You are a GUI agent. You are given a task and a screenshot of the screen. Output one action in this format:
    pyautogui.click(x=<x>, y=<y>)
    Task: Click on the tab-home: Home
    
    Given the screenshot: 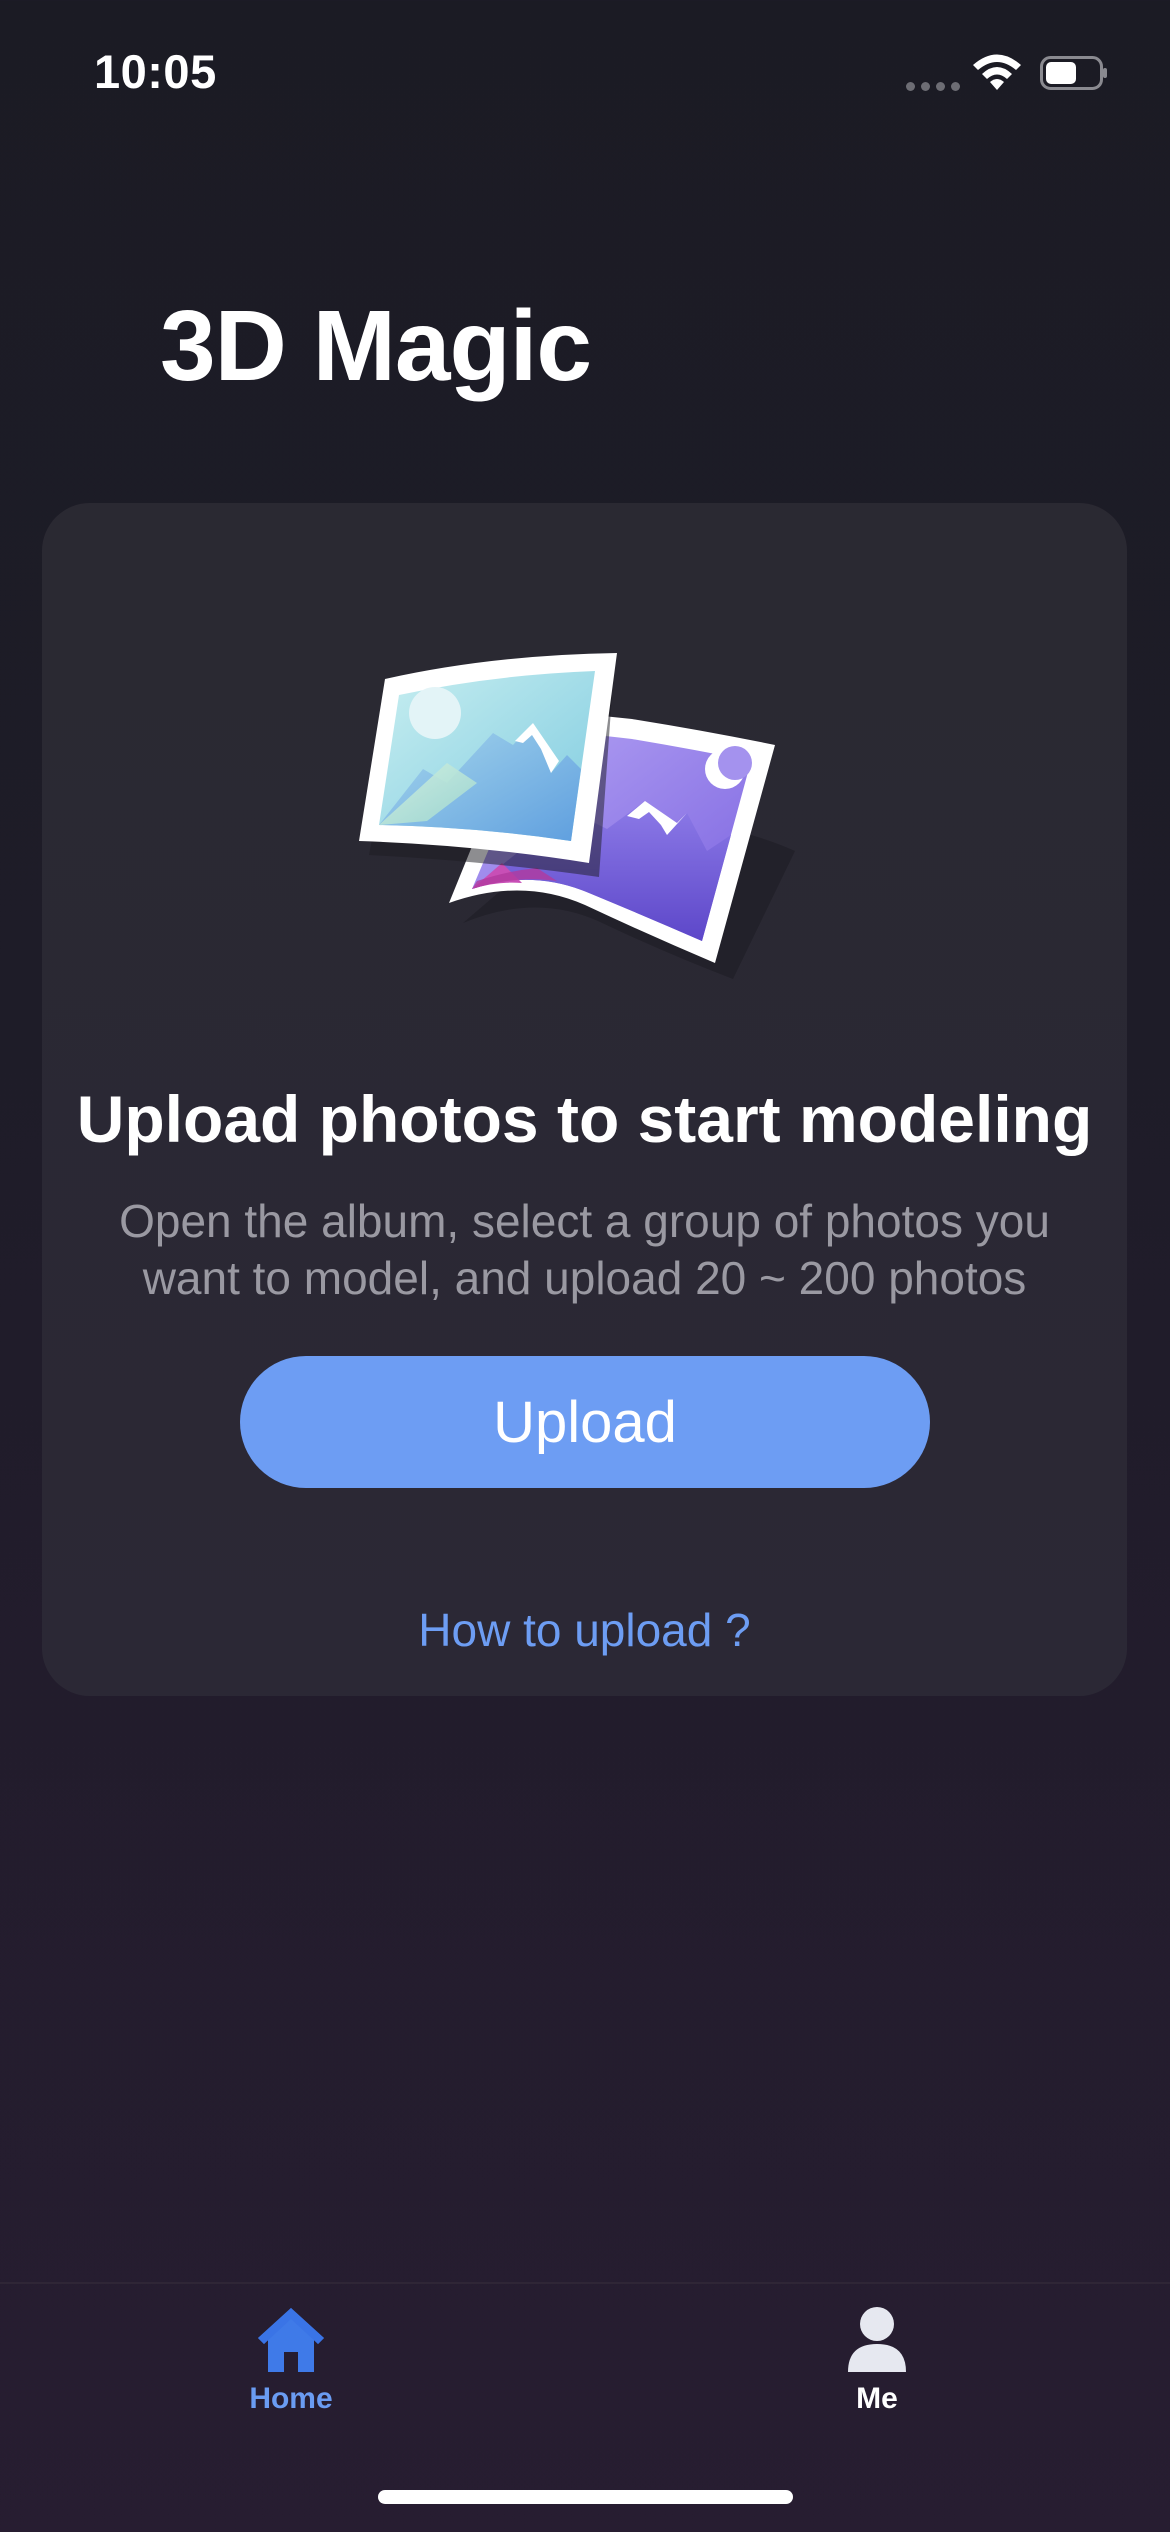 What is the action you would take?
    pyautogui.click(x=291, y=2360)
    